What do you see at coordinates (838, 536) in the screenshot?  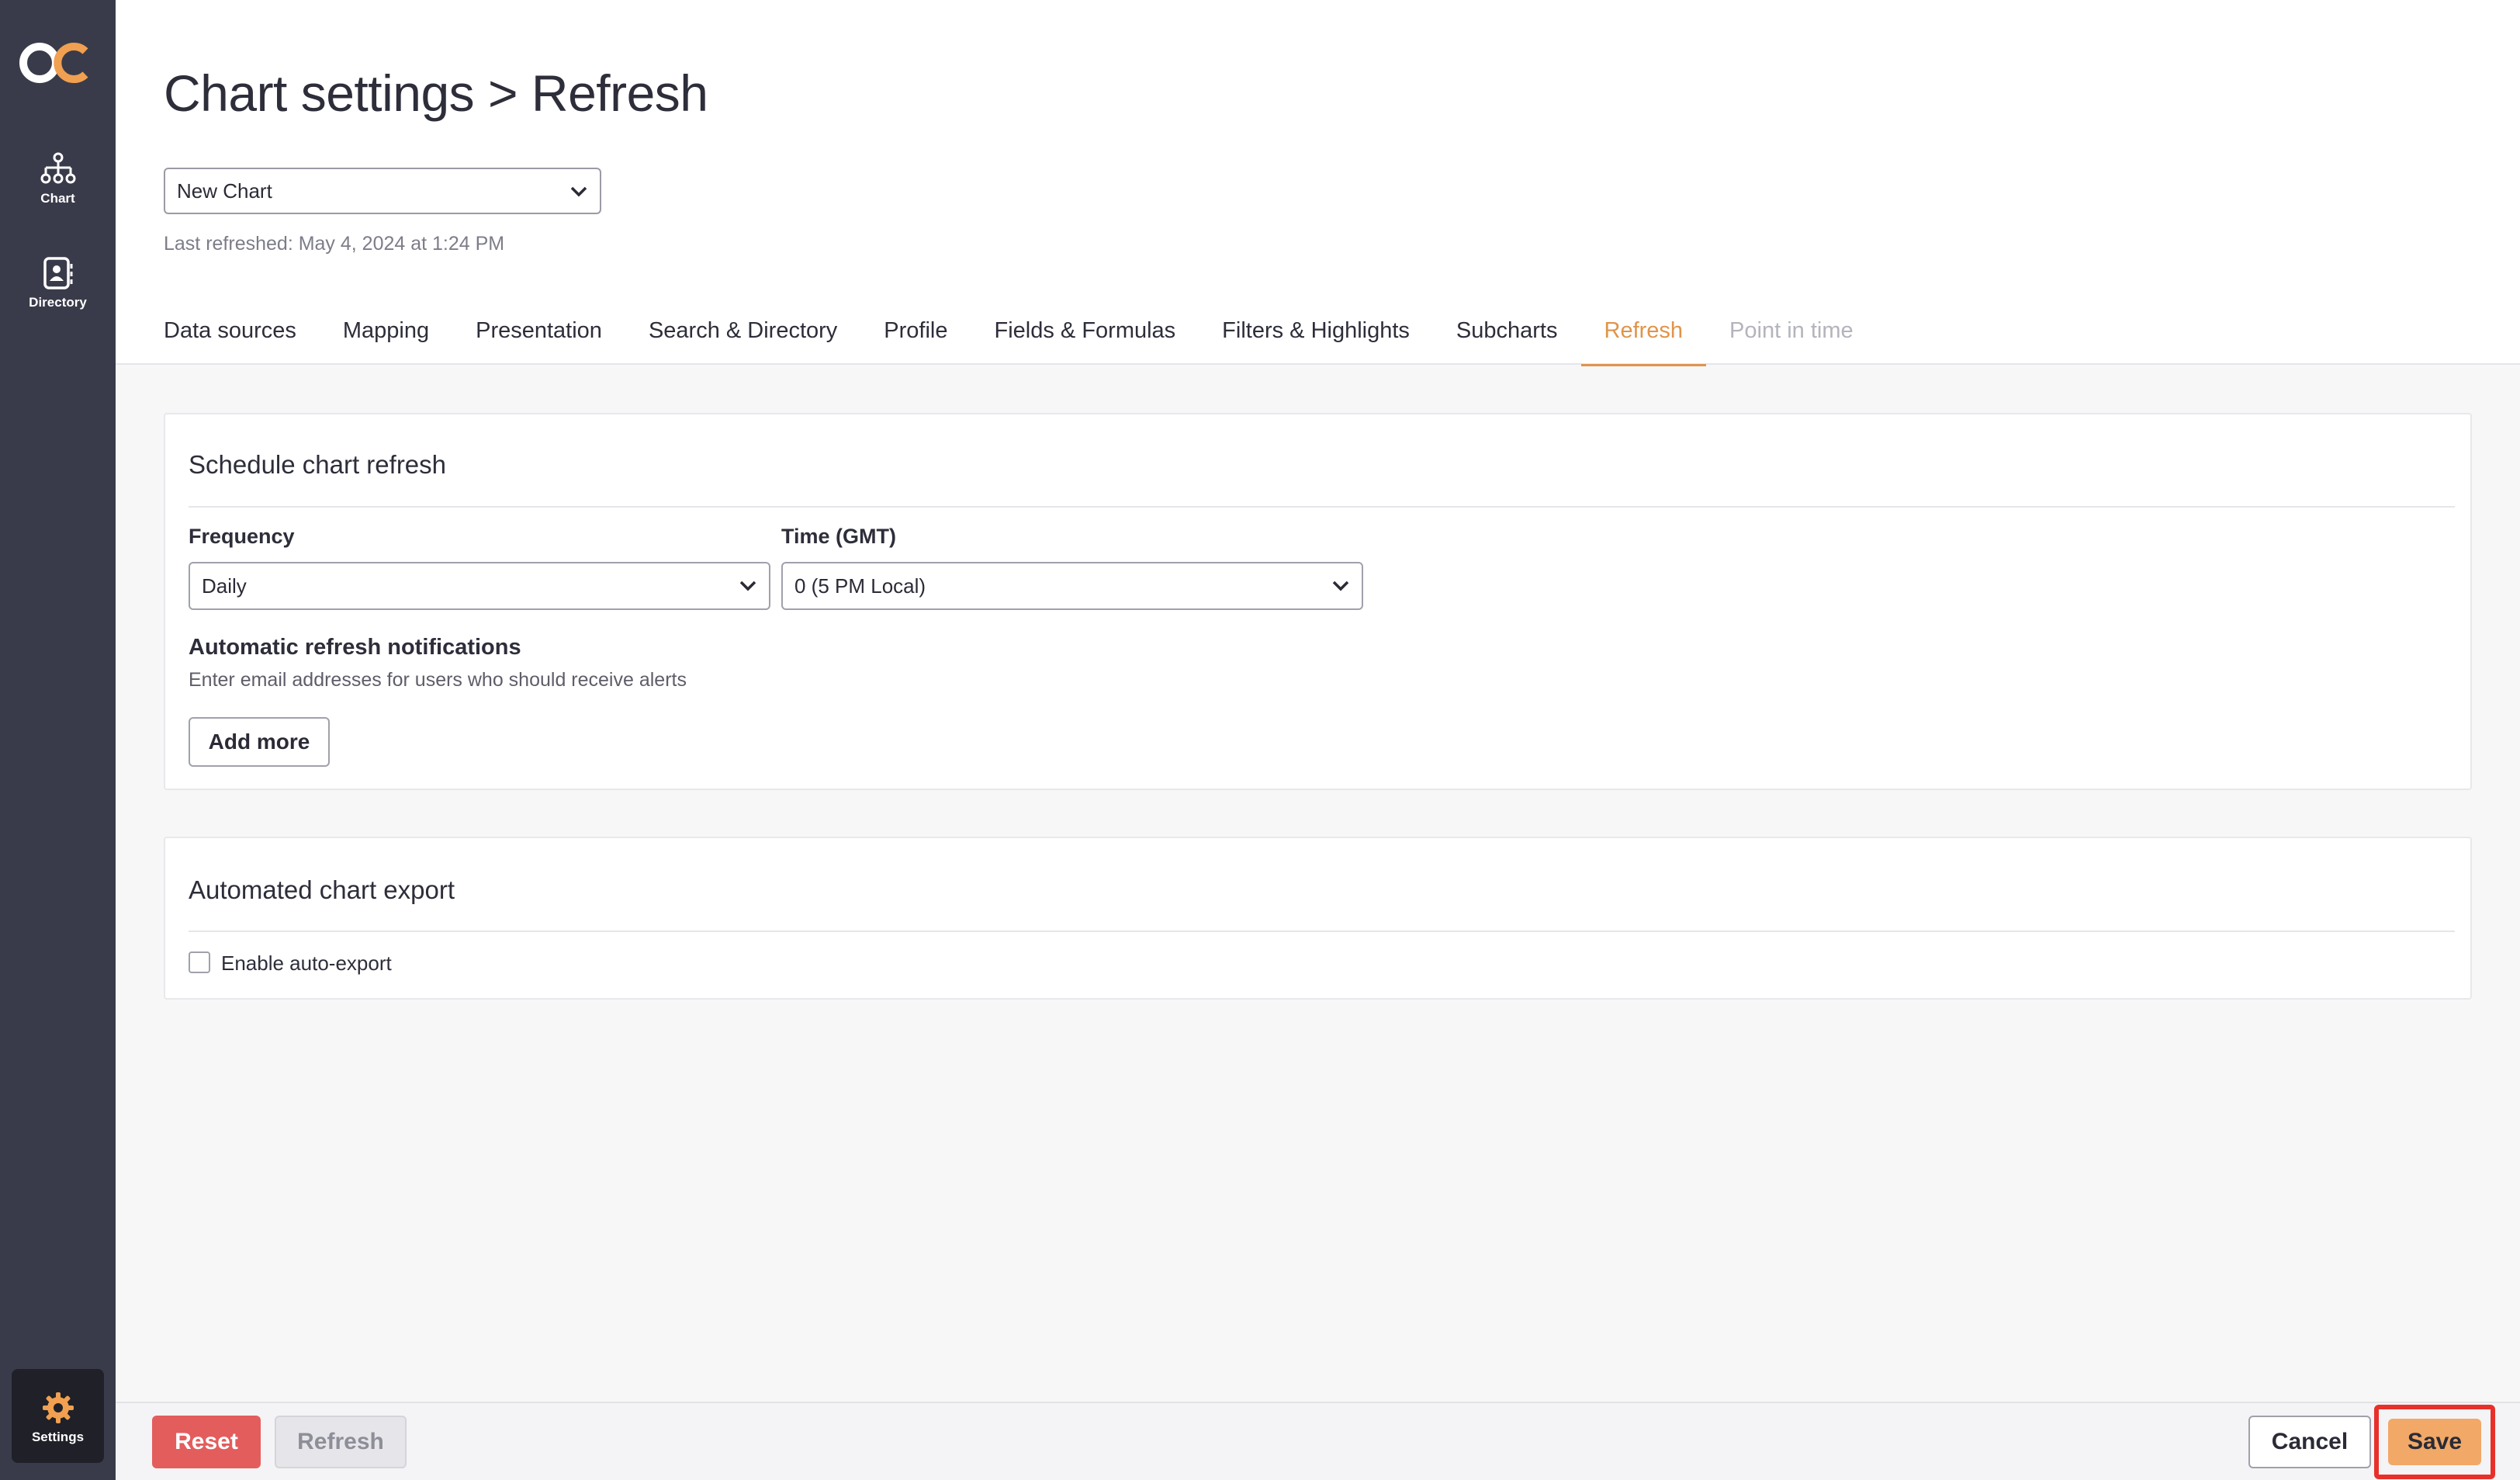 I see `time-label: Time (GMT)` at bounding box center [838, 536].